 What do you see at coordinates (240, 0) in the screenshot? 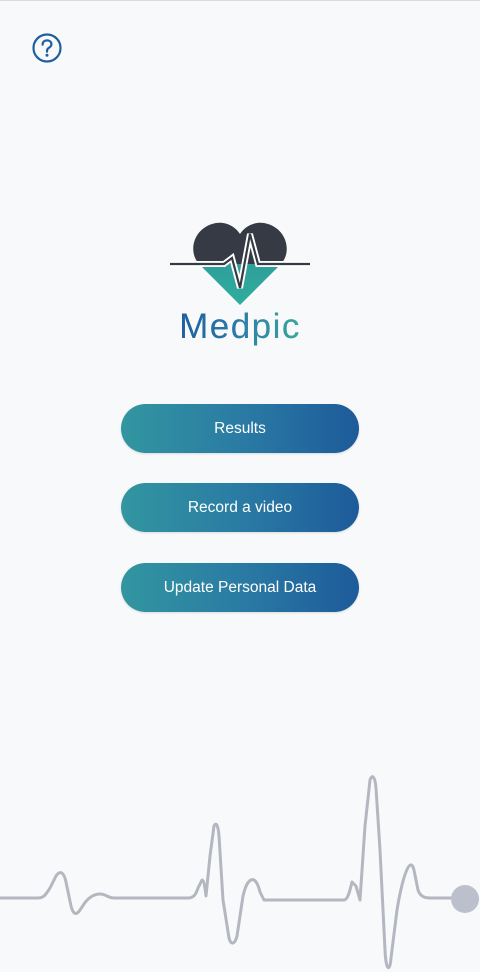
I see `top-divider` at bounding box center [240, 0].